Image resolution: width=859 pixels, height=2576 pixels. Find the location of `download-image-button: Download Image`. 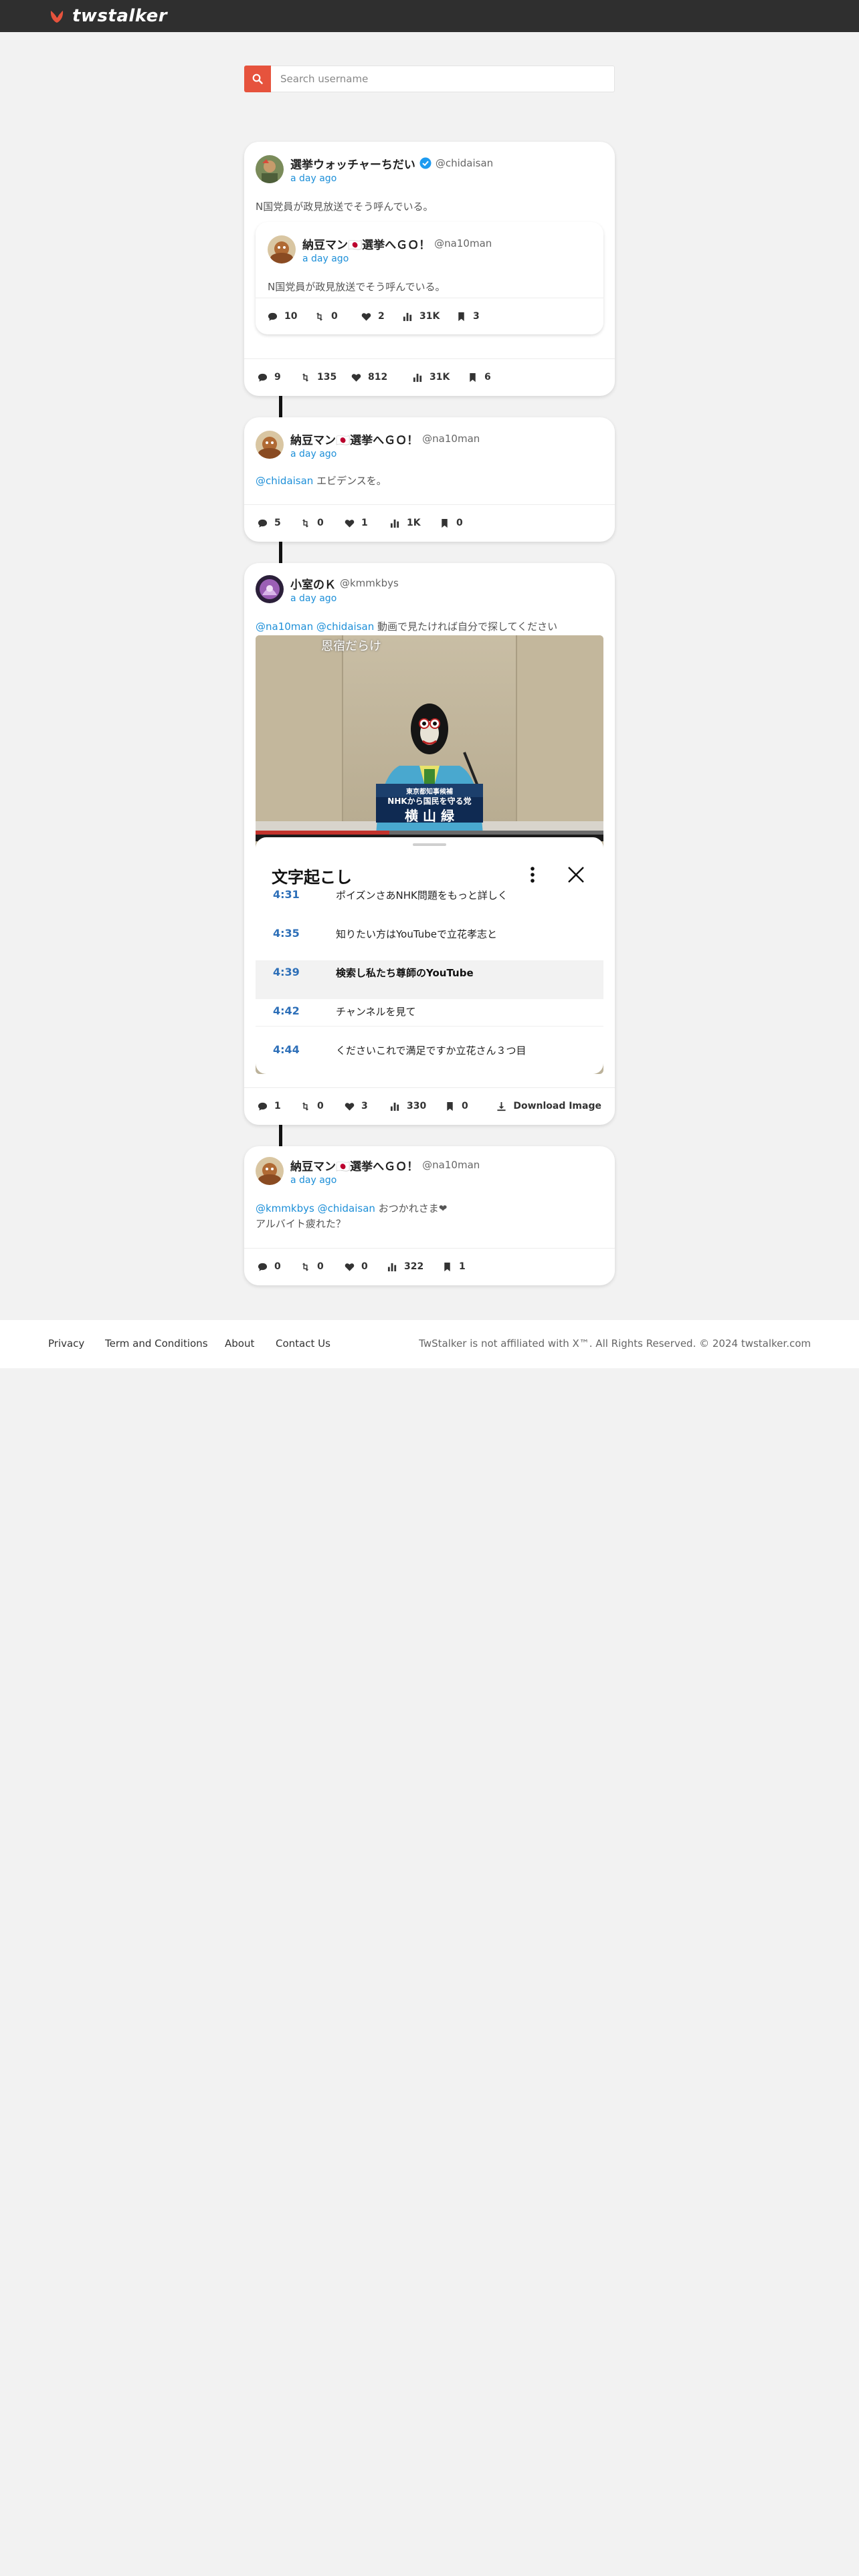

download-image-button: Download Image is located at coordinates (548, 1106).